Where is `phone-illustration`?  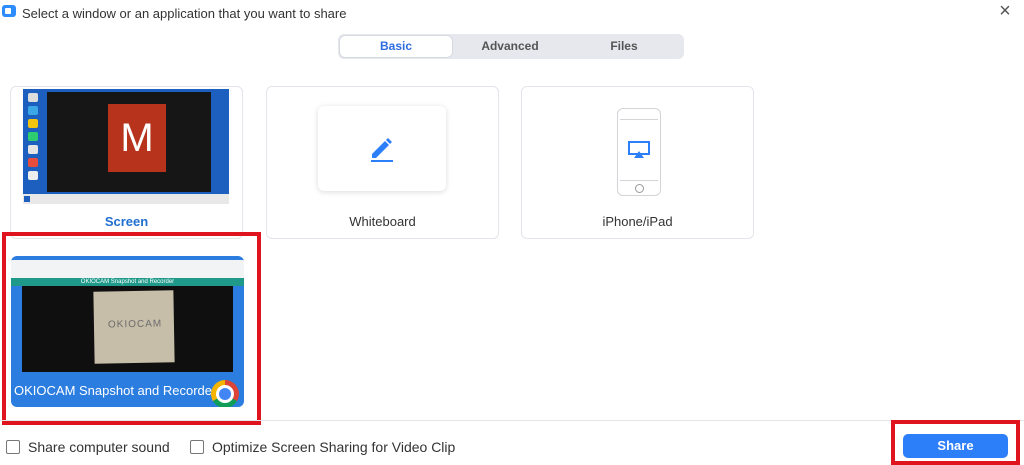 phone-illustration is located at coordinates (639, 152).